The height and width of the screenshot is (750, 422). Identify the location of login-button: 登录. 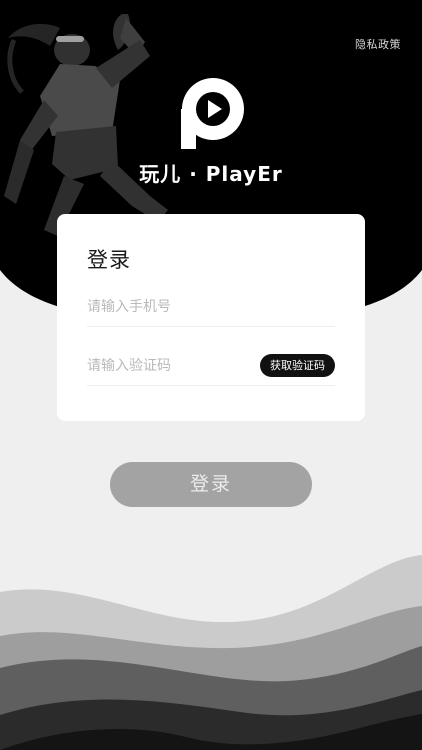
(211, 484).